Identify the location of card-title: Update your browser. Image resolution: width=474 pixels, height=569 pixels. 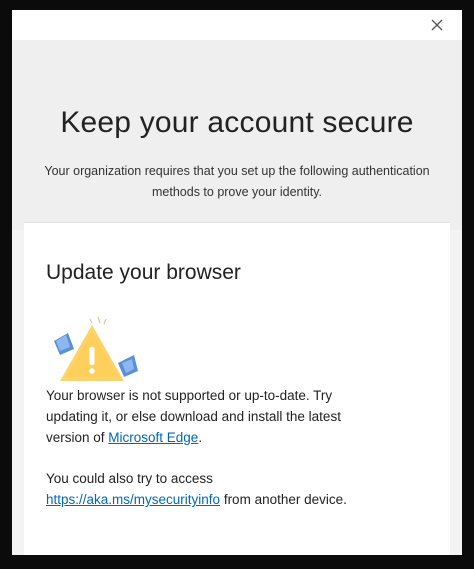
(143, 272).